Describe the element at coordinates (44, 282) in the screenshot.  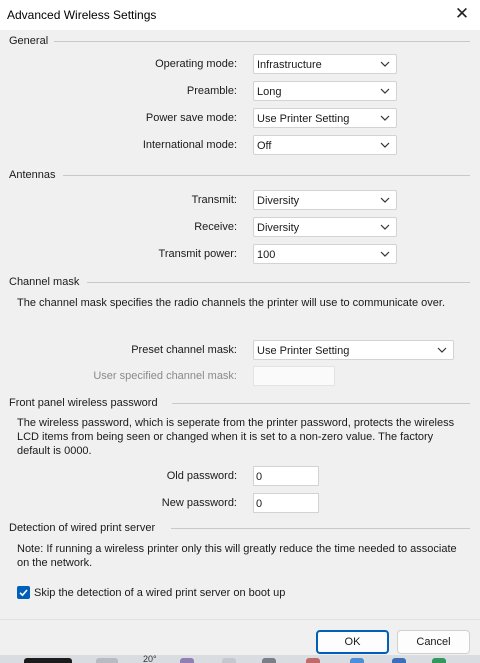
I see `group-channel-mask-heading: Channel mask` at that location.